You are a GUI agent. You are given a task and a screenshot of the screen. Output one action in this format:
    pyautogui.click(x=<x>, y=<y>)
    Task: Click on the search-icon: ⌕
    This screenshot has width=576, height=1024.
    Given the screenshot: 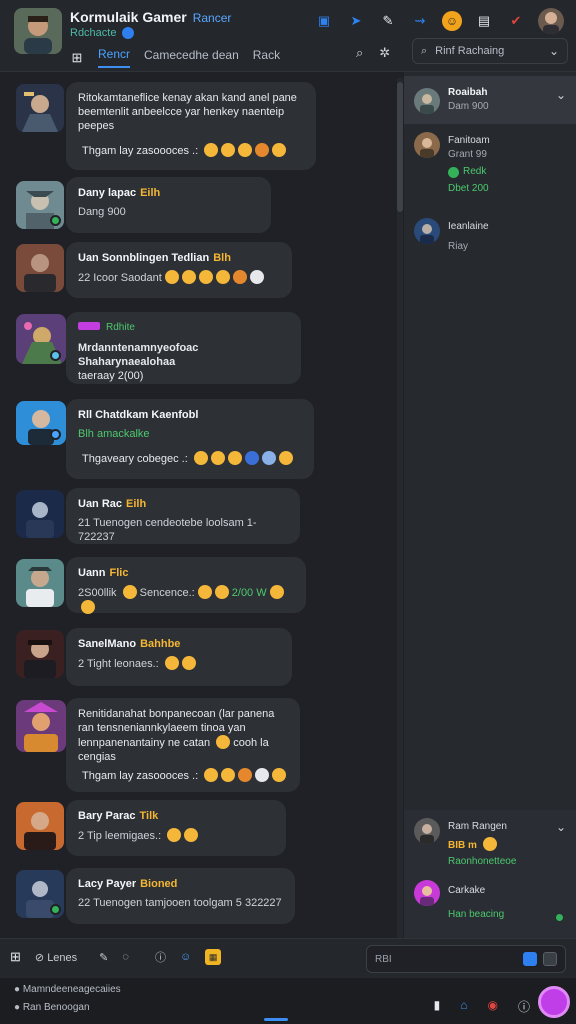 What is the action you would take?
    pyautogui.click(x=359, y=53)
    